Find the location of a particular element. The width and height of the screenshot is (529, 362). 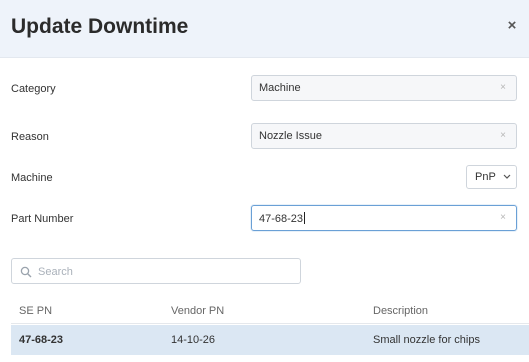

part-number-label: Part Number is located at coordinates (42, 219).